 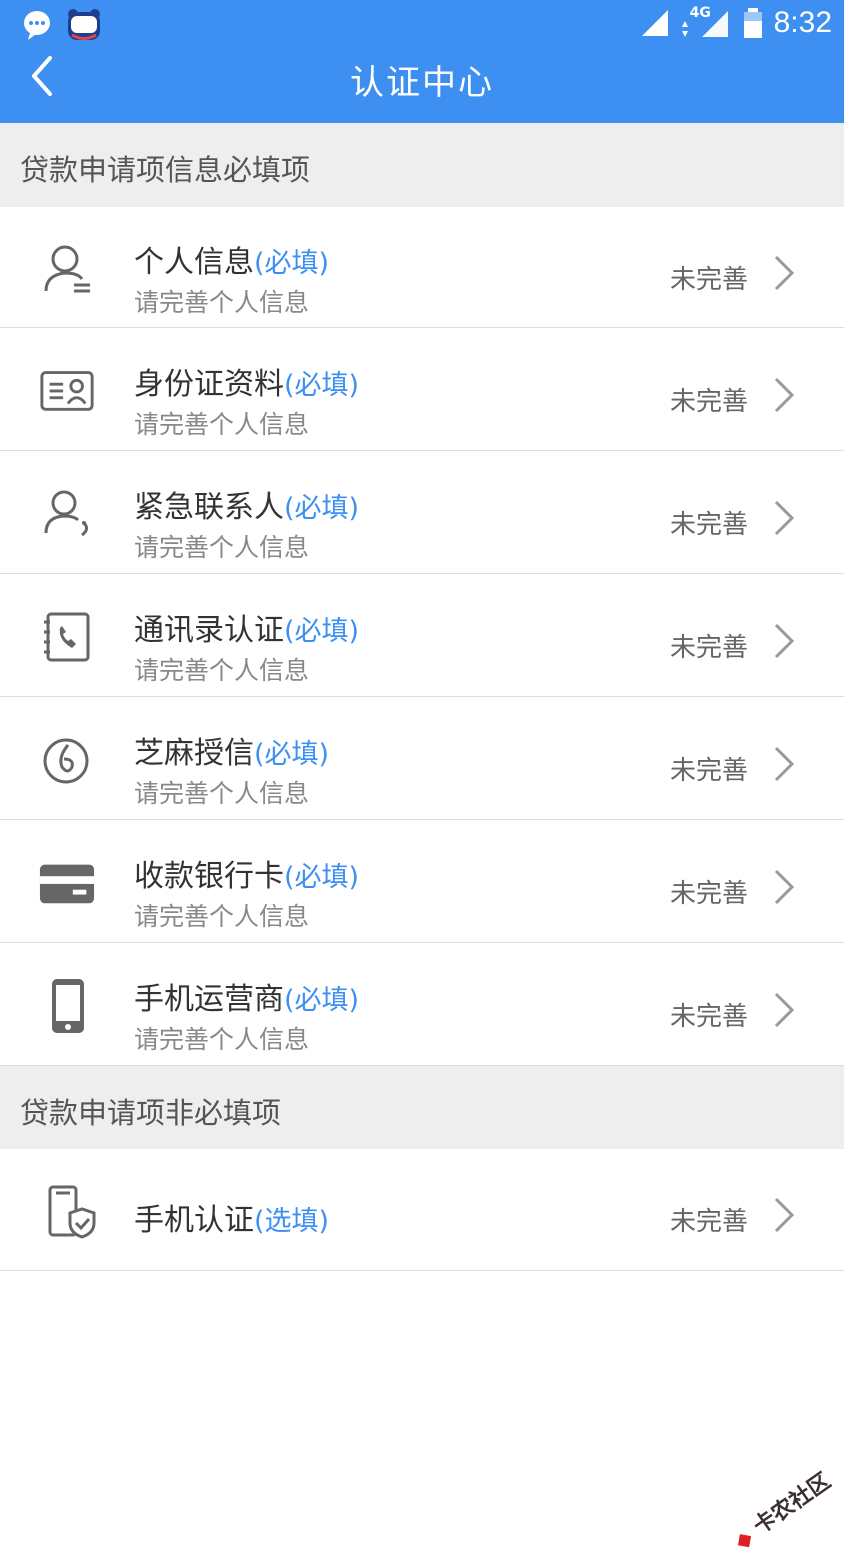 What do you see at coordinates (422, 83) in the screenshot?
I see `page-title: 认证中心` at bounding box center [422, 83].